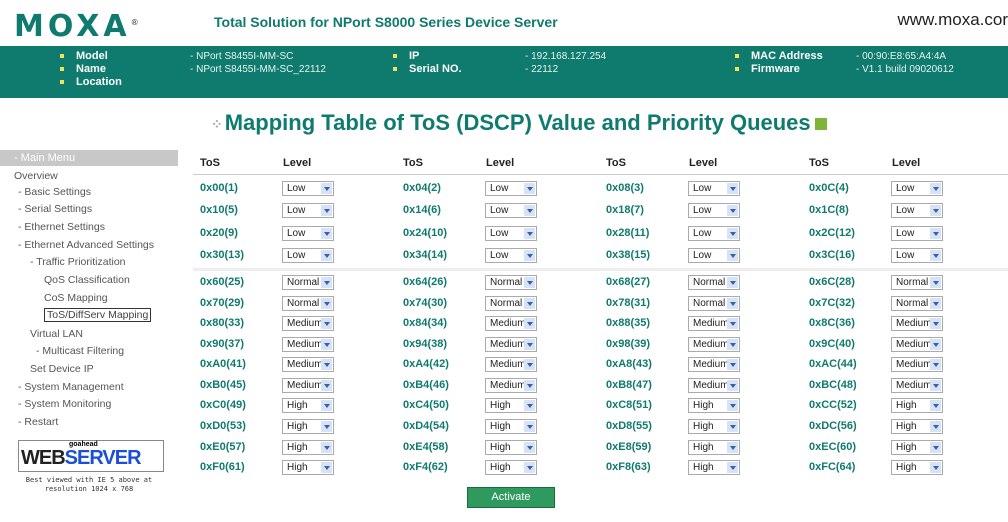 Image resolution: width=1008 pixels, height=522 pixels. I want to click on sidebar-item-serial-settings: - Serial Settings, so click(55, 209).